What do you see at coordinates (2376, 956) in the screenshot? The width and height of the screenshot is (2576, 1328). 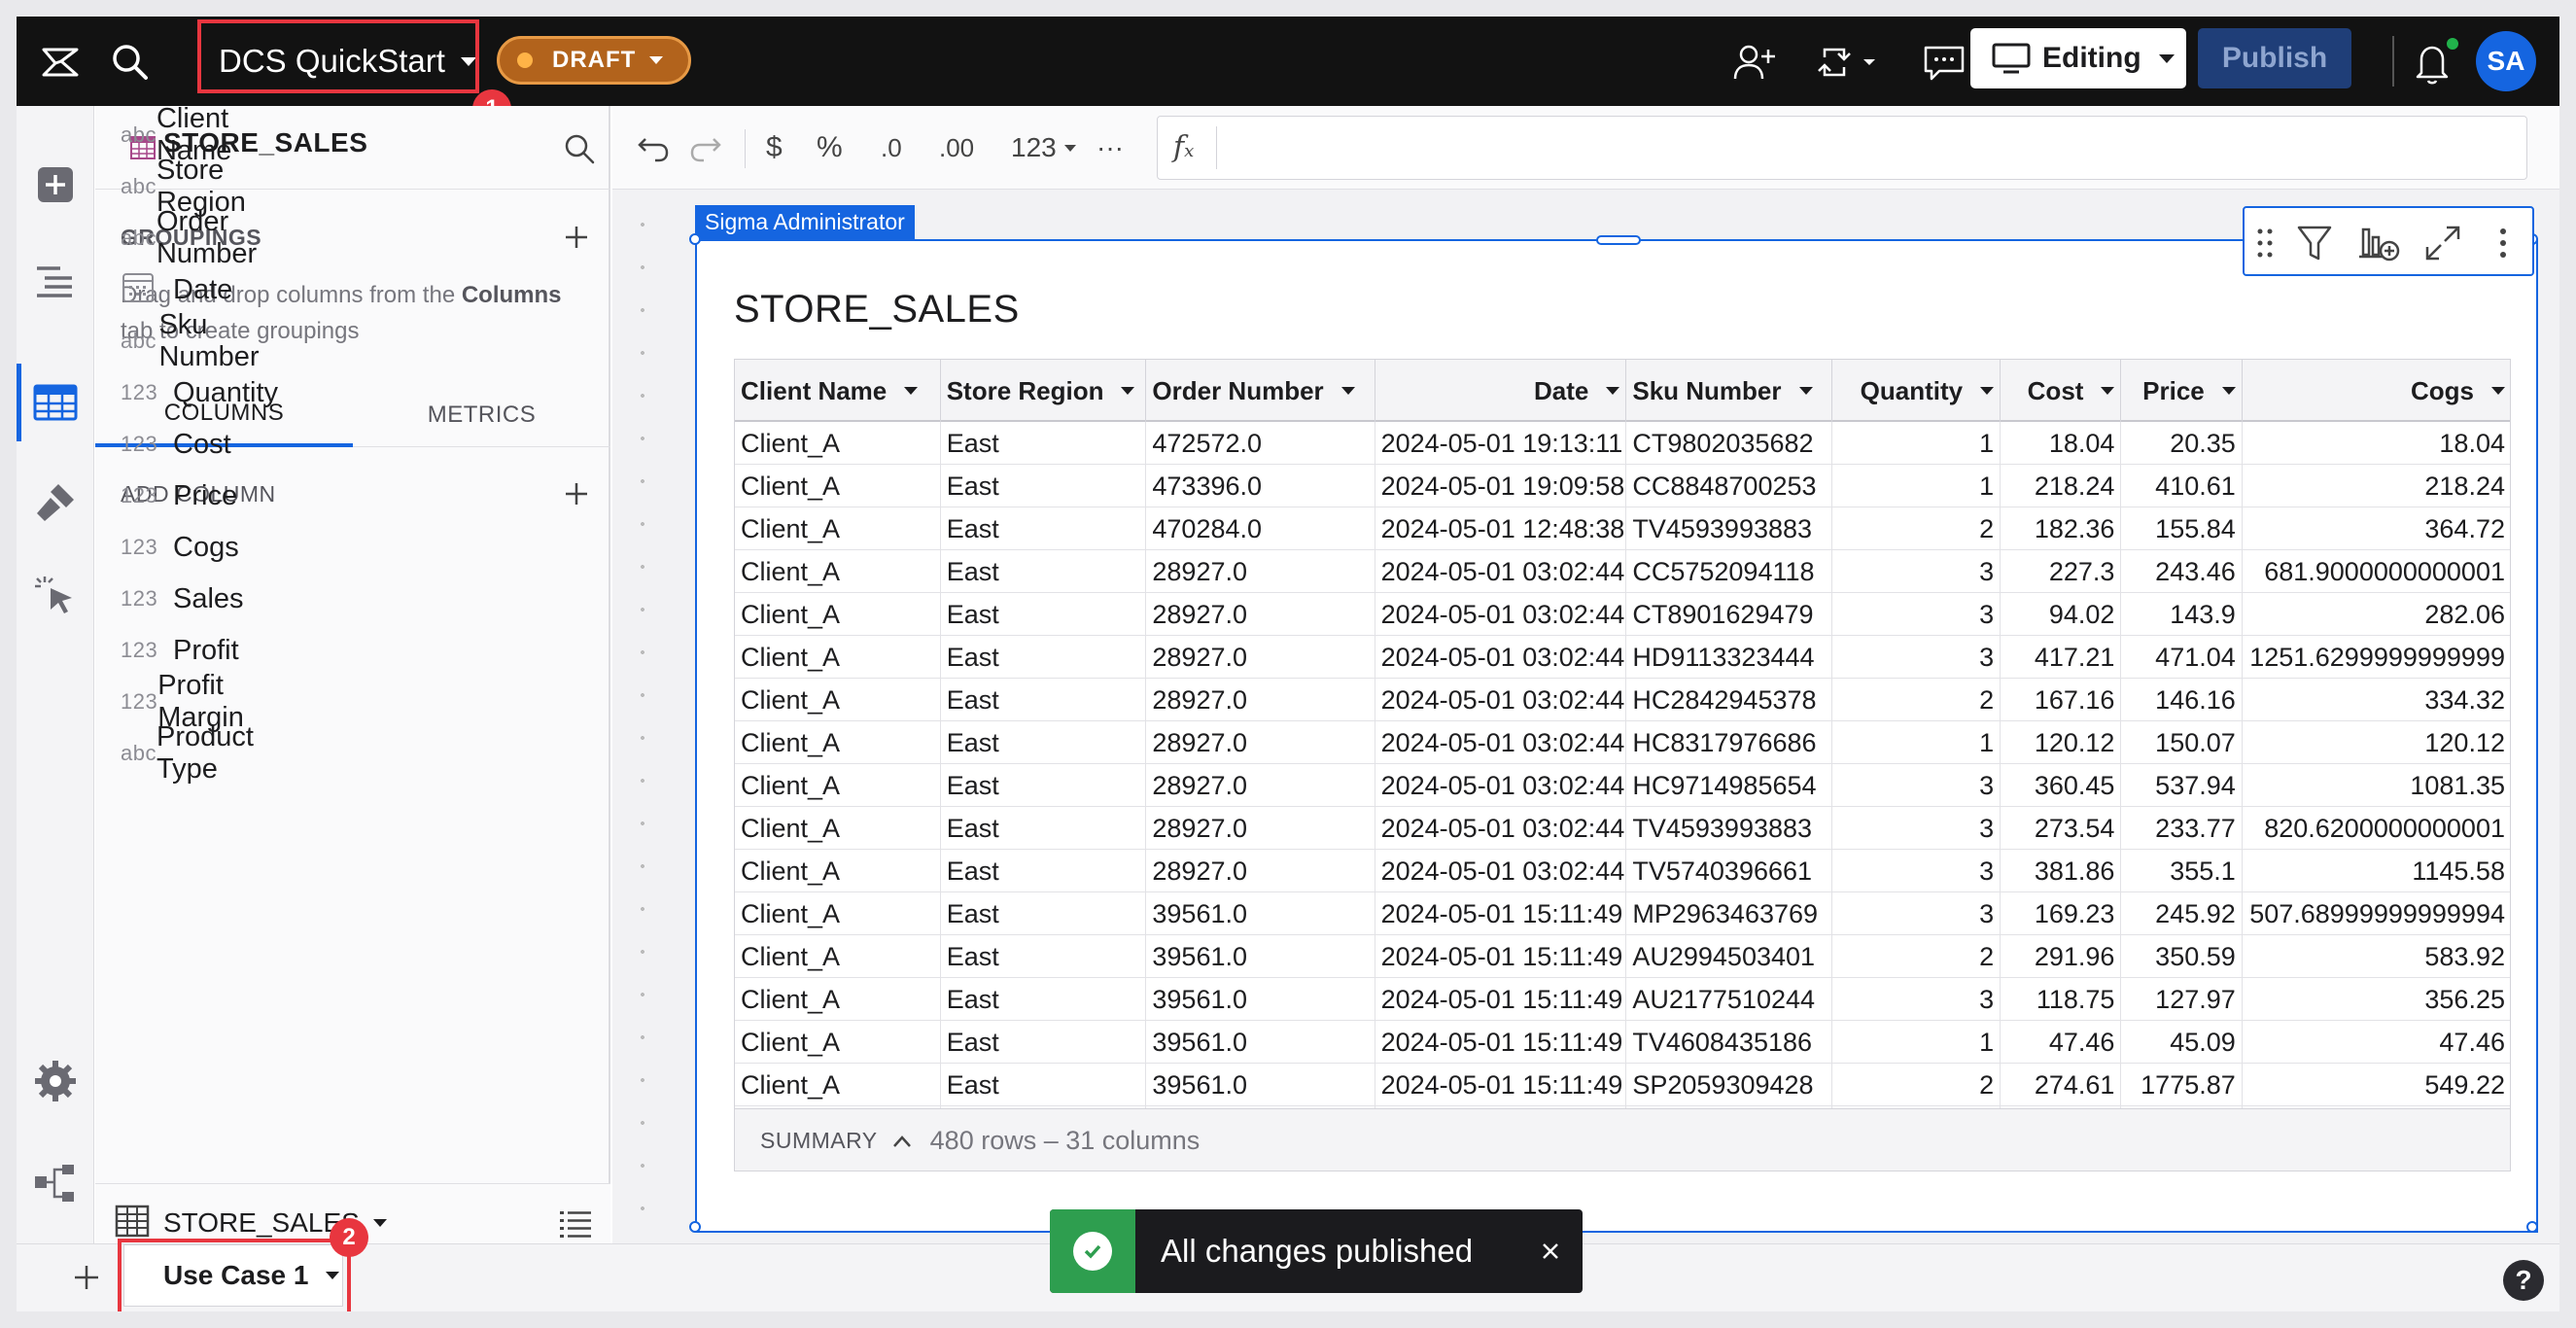 I see `table-cell: 583.92` at bounding box center [2376, 956].